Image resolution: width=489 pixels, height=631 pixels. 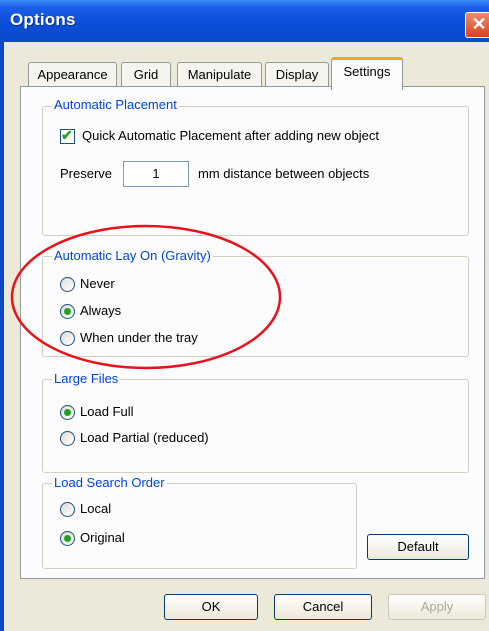 I want to click on title-bar: Options, so click(x=244, y=21).